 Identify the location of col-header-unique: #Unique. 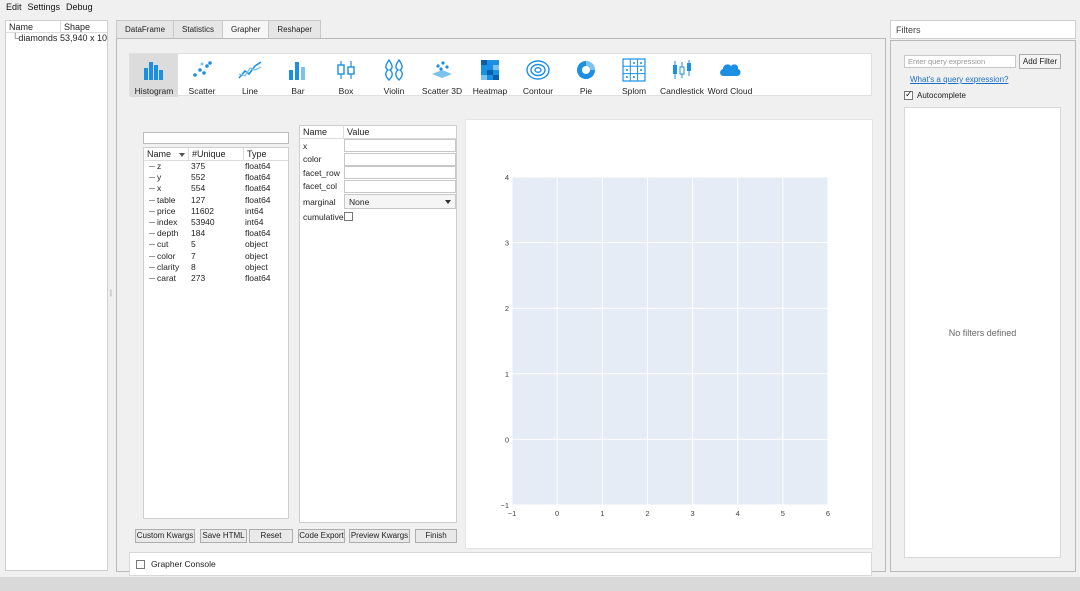
(216, 154).